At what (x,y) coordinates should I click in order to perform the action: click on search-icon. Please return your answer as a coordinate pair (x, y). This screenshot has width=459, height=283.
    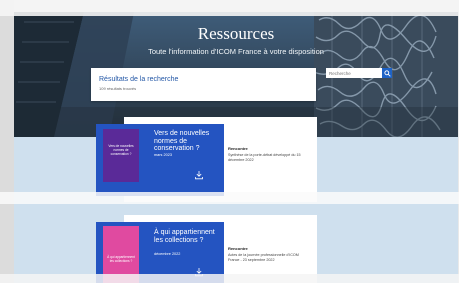
    Looking at the image, I should click on (387, 73).